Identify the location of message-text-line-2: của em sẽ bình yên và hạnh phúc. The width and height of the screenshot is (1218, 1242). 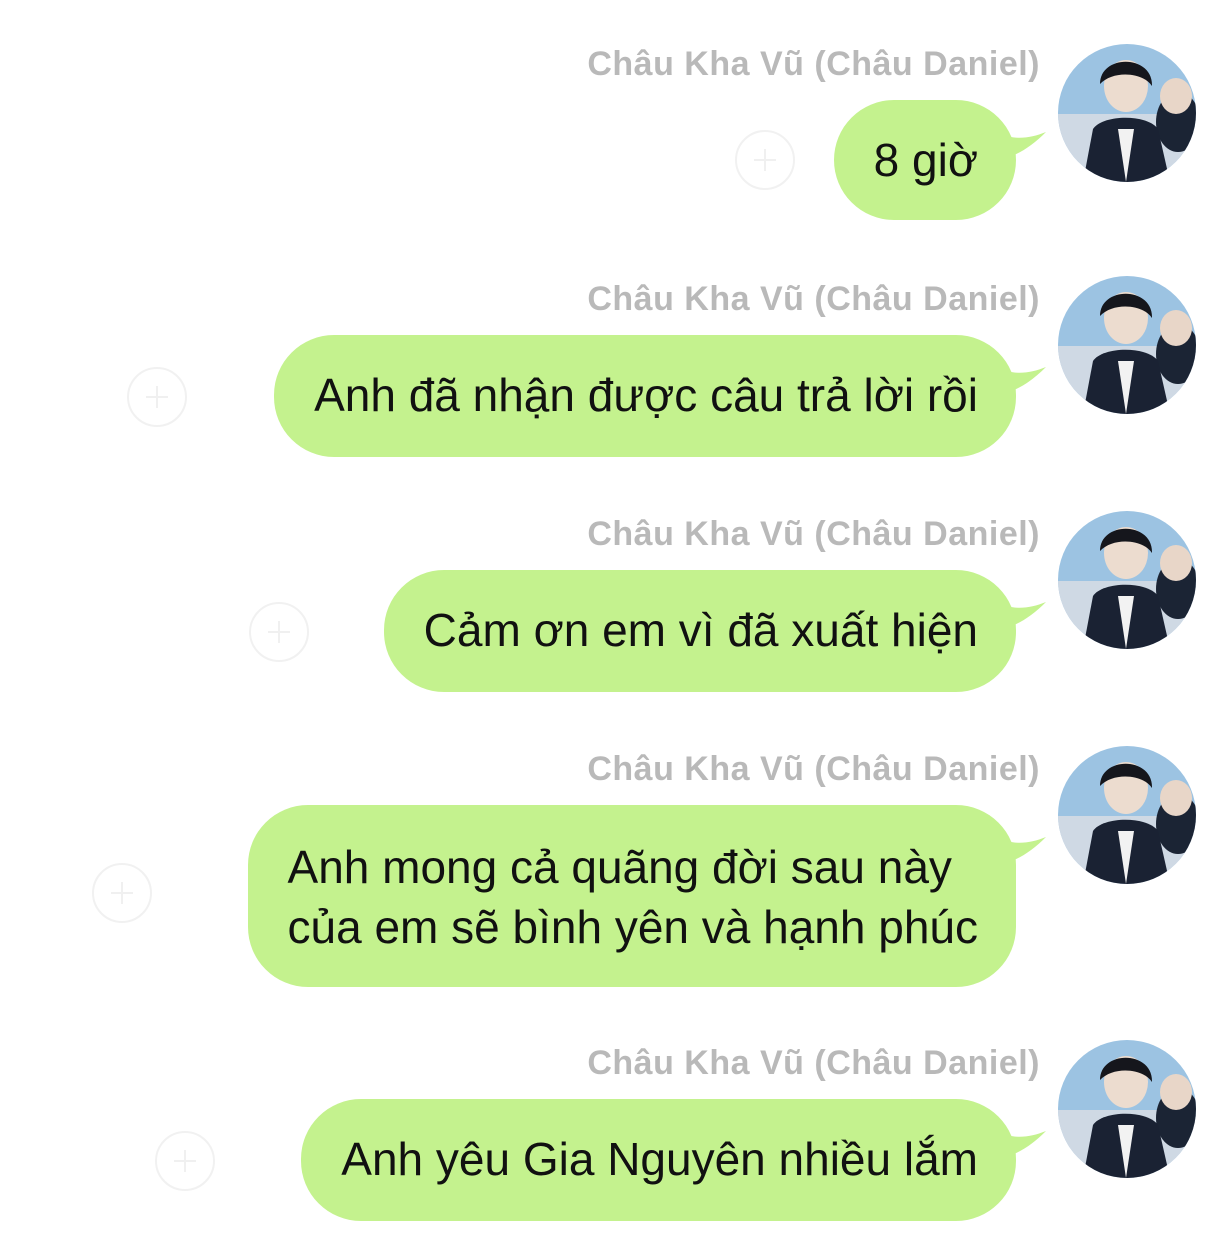
(632, 927).